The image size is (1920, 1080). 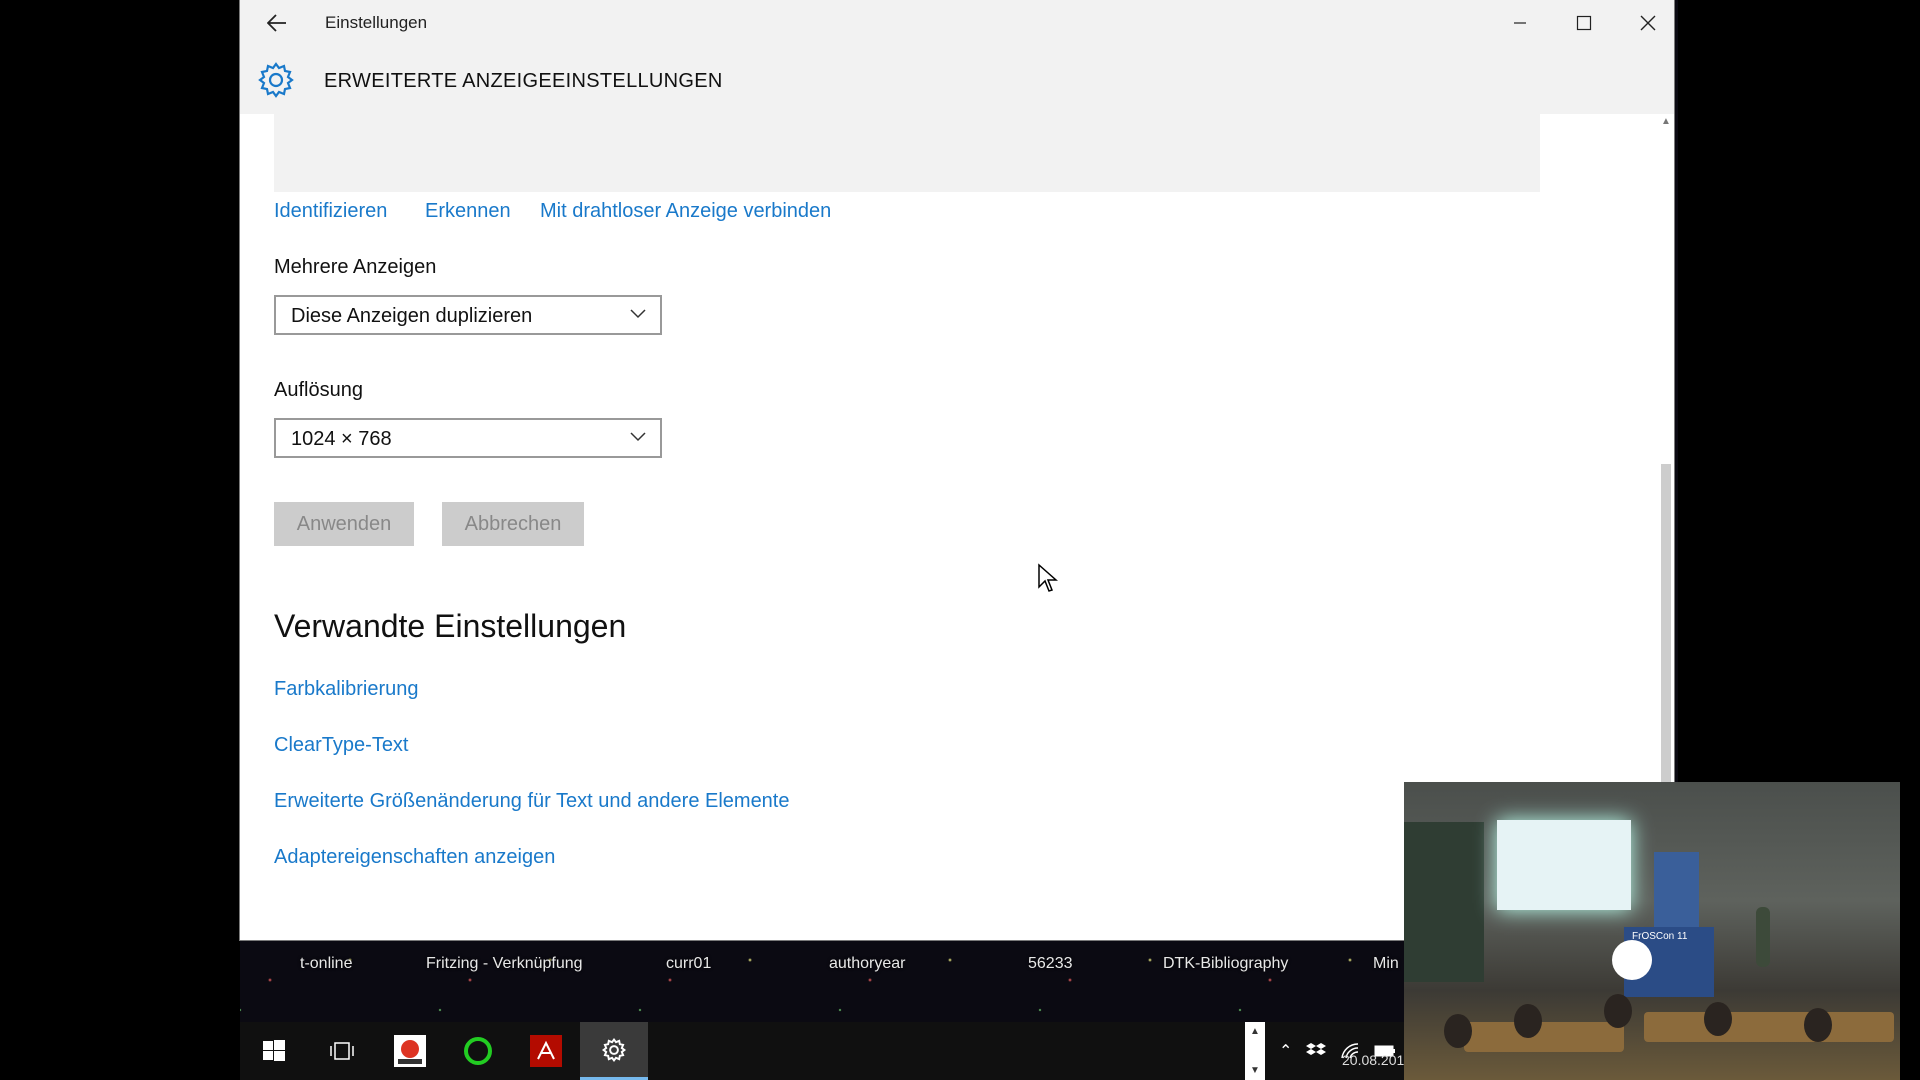 I want to click on screen-border-left, so click(x=120, y=540).